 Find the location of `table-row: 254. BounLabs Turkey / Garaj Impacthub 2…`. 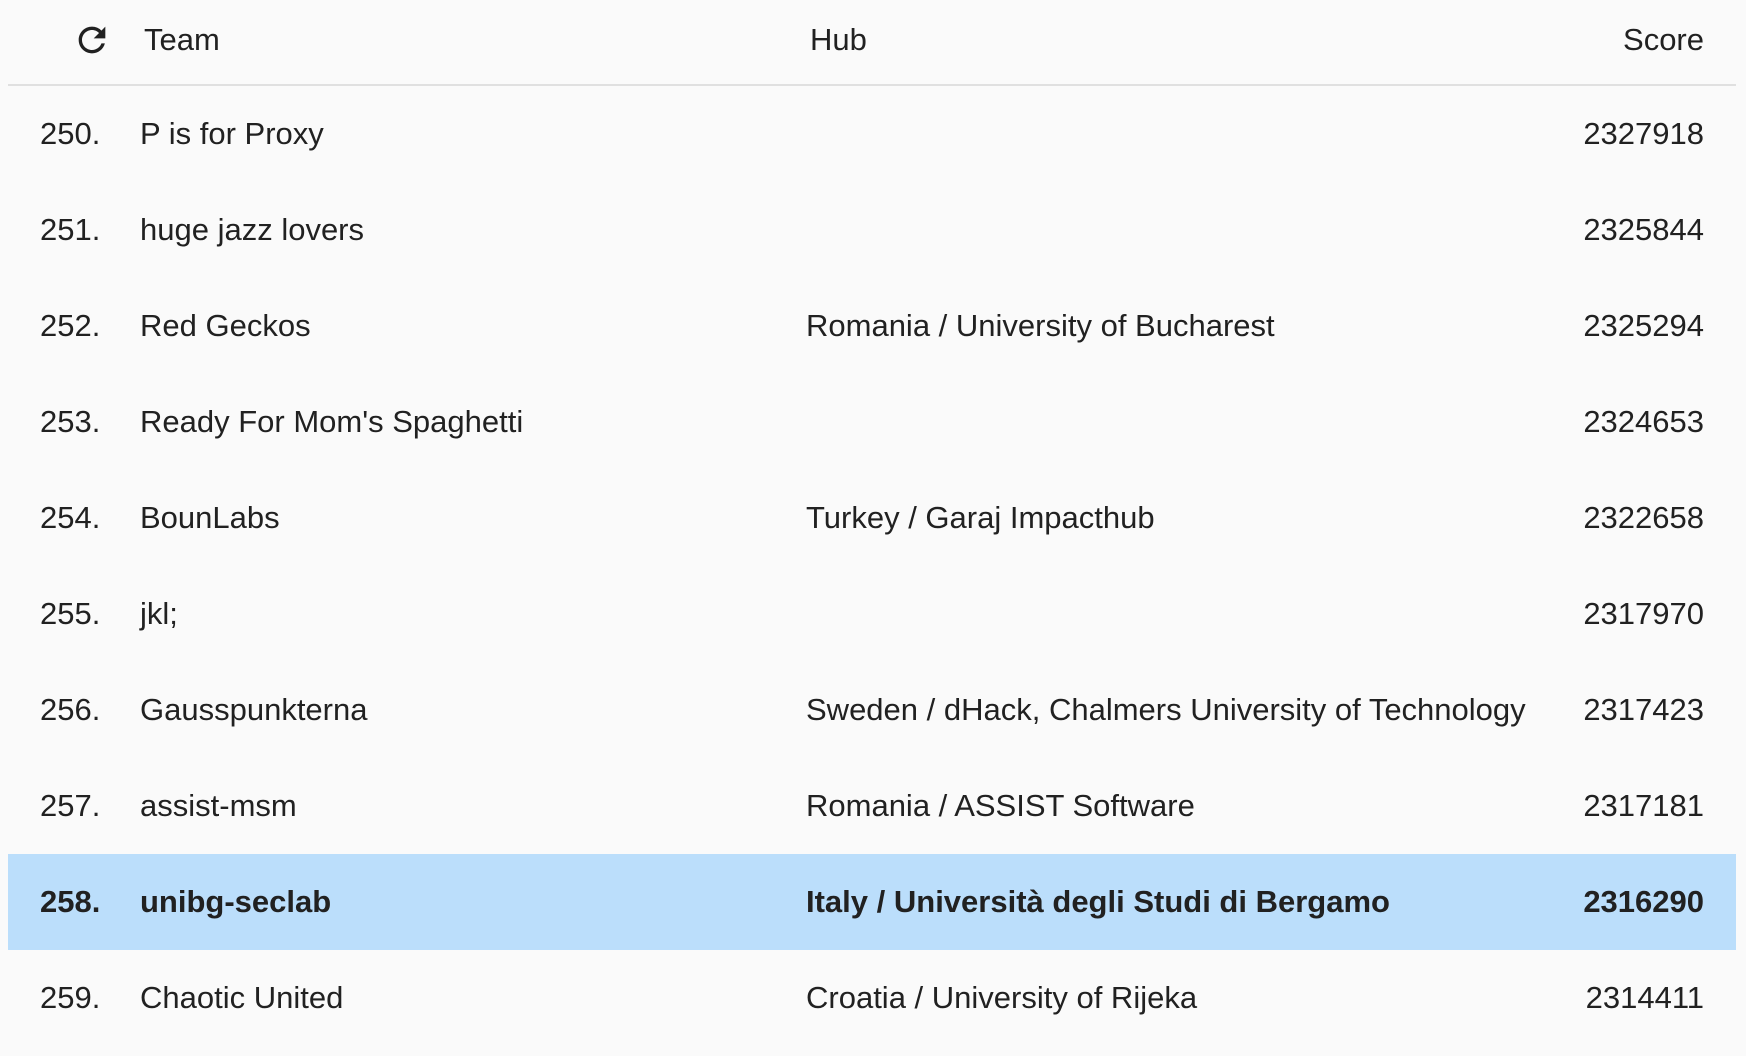

table-row: 254. BounLabs Turkey / Garaj Impacthub 2… is located at coordinates (872, 518).